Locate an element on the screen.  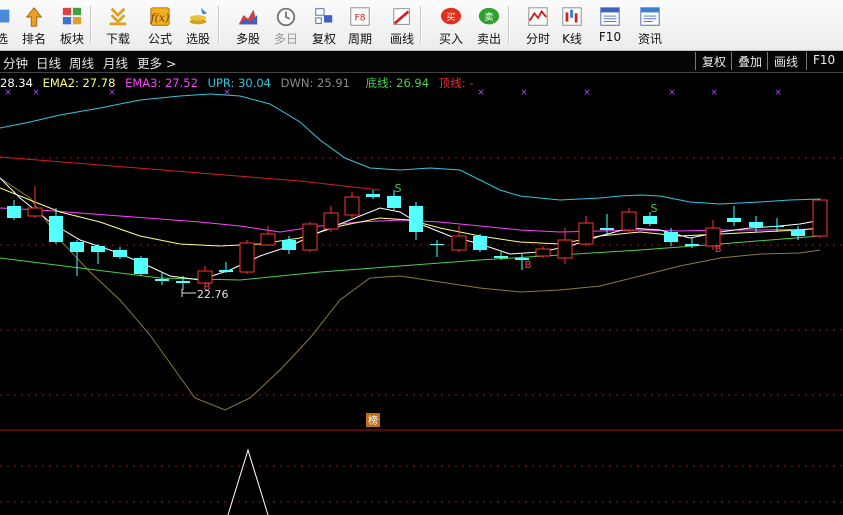
ema1-value: 28.34 is located at coordinates (16, 83).